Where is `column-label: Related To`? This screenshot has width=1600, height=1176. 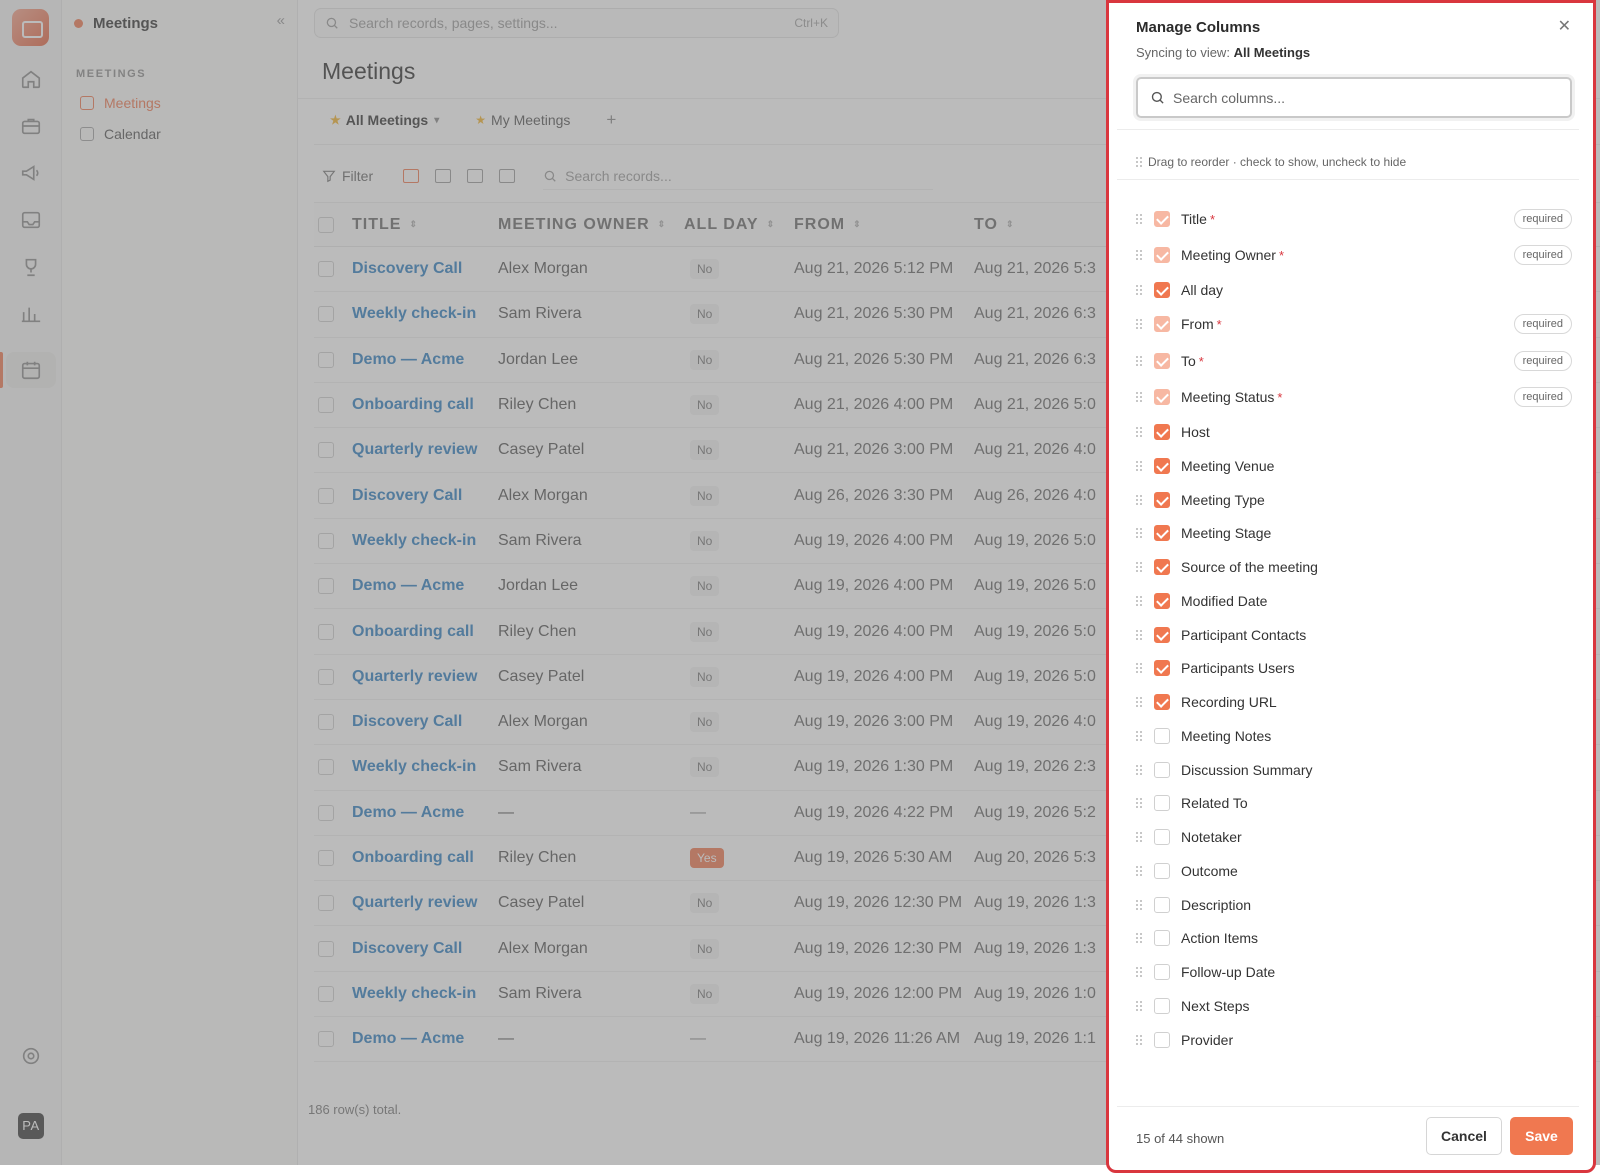 column-label: Related To is located at coordinates (1214, 803).